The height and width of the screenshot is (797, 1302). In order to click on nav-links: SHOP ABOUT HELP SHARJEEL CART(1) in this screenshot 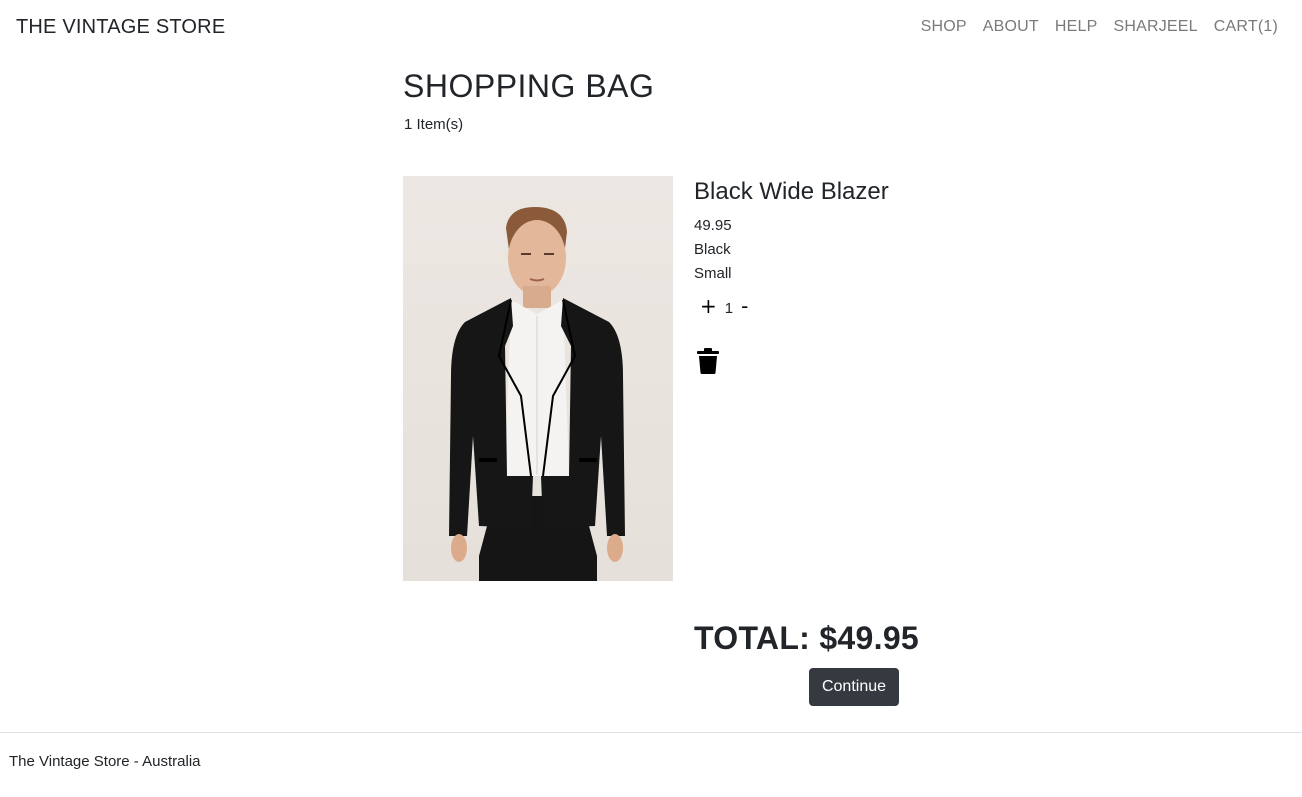, I will do `click(1099, 27)`.